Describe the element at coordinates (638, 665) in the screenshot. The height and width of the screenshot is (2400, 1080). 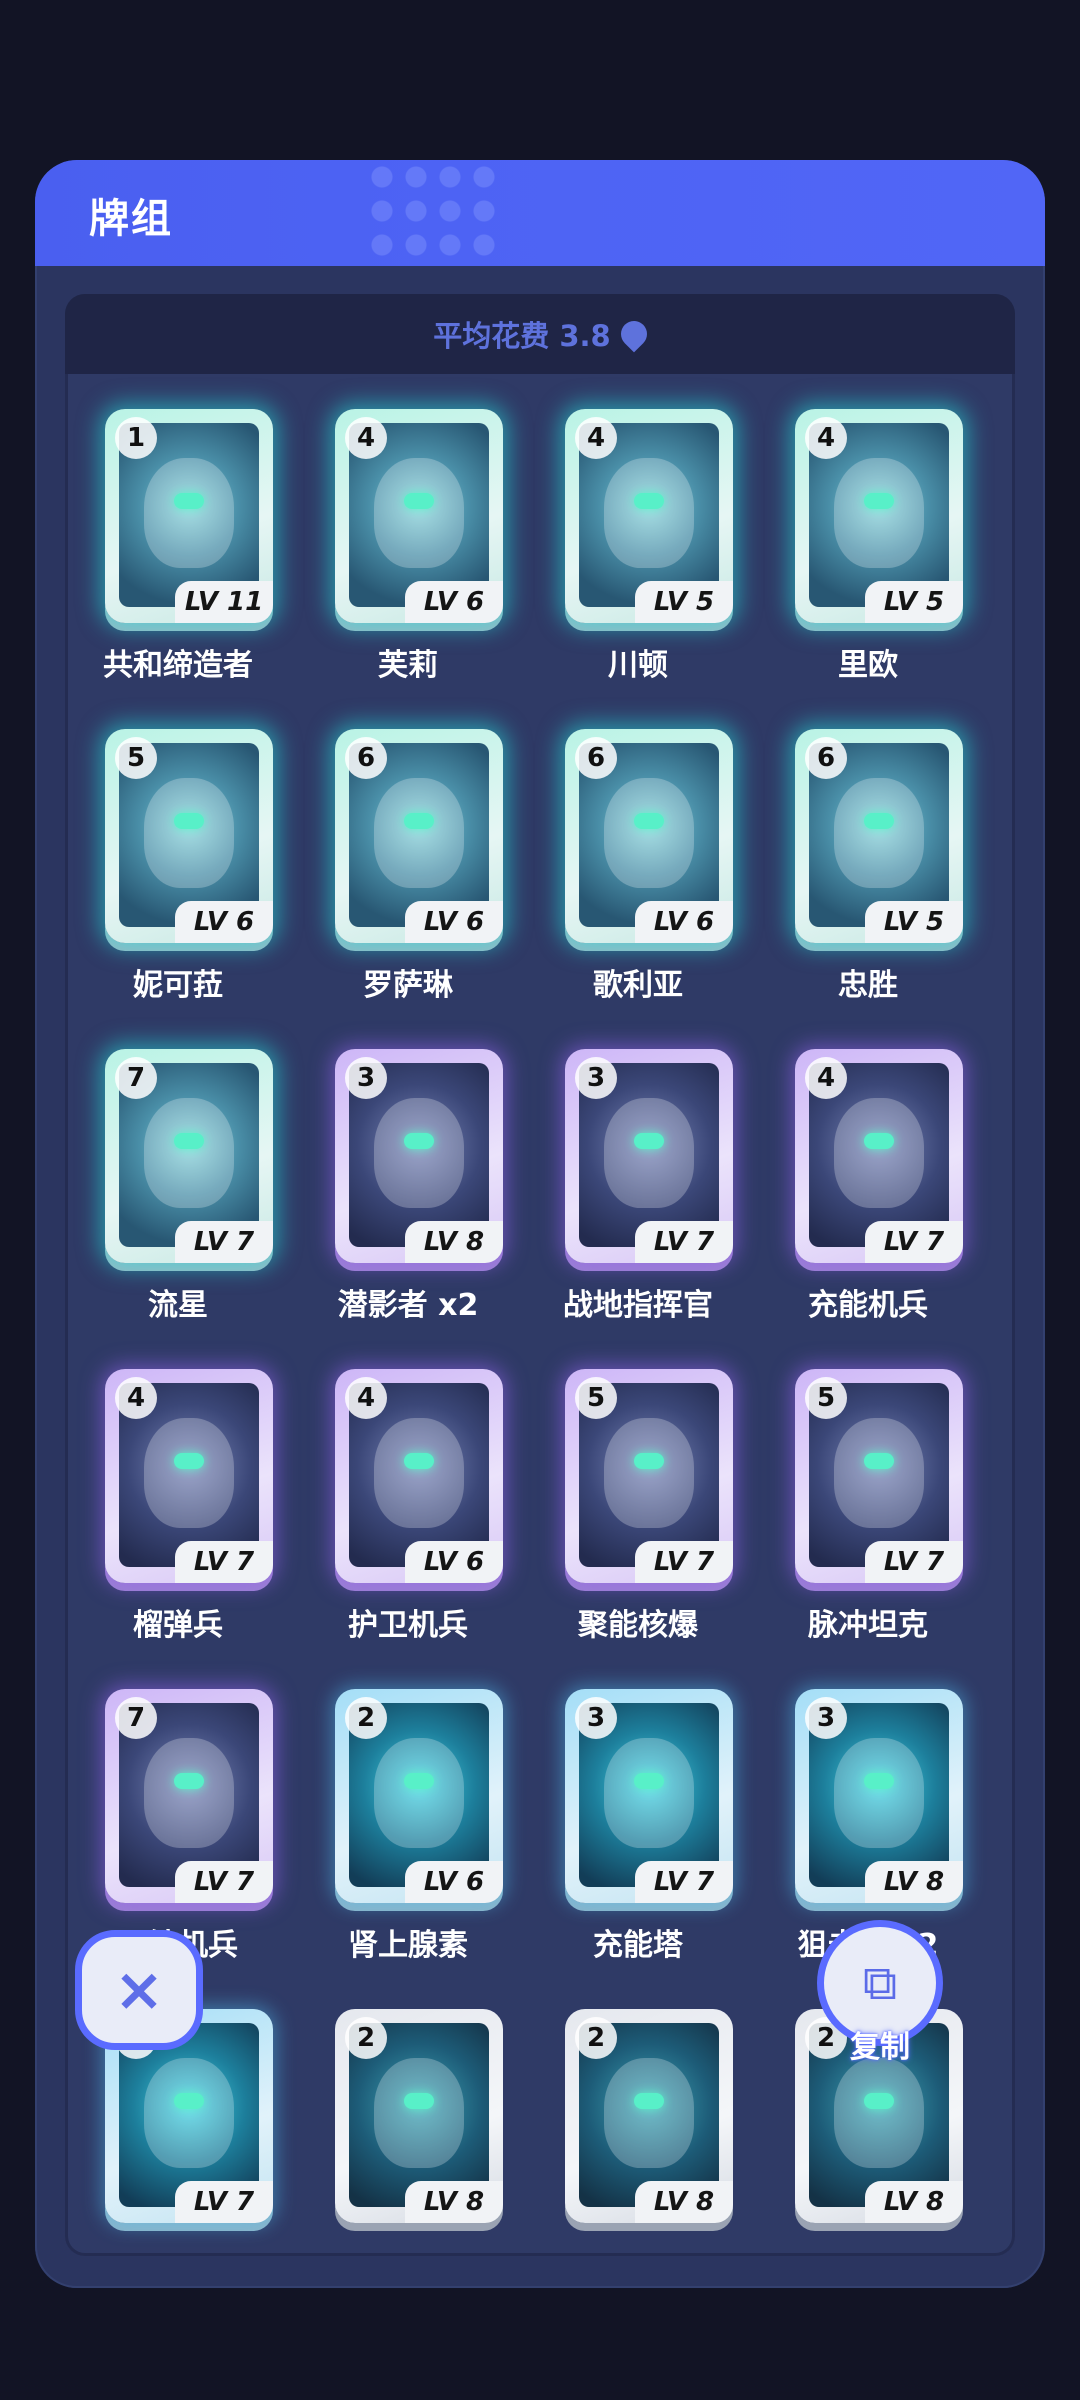
I see `card-name: 川顿` at that location.